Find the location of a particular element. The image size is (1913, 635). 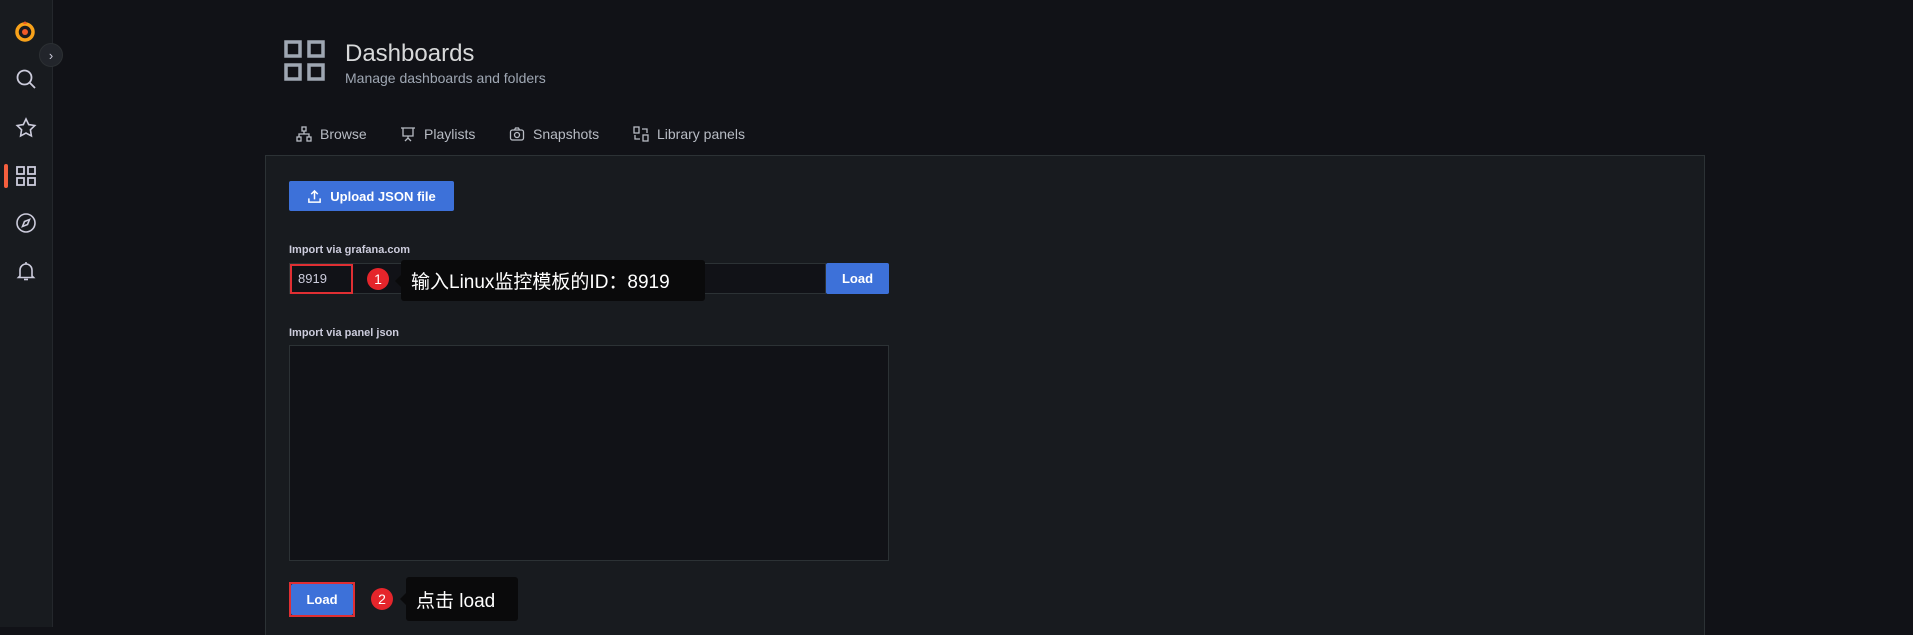

grafana-logo is located at coordinates (25, 31).